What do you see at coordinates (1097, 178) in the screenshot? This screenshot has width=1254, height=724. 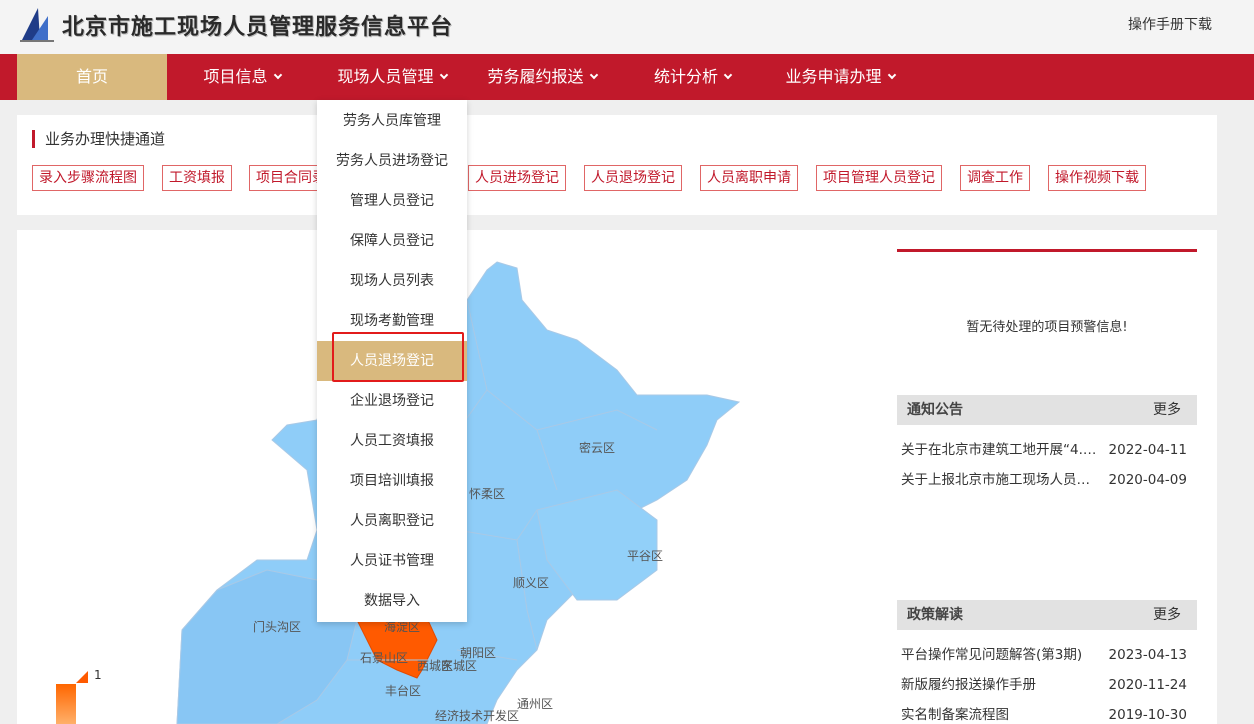 I see `quick-button-video: 操作视频下载` at bounding box center [1097, 178].